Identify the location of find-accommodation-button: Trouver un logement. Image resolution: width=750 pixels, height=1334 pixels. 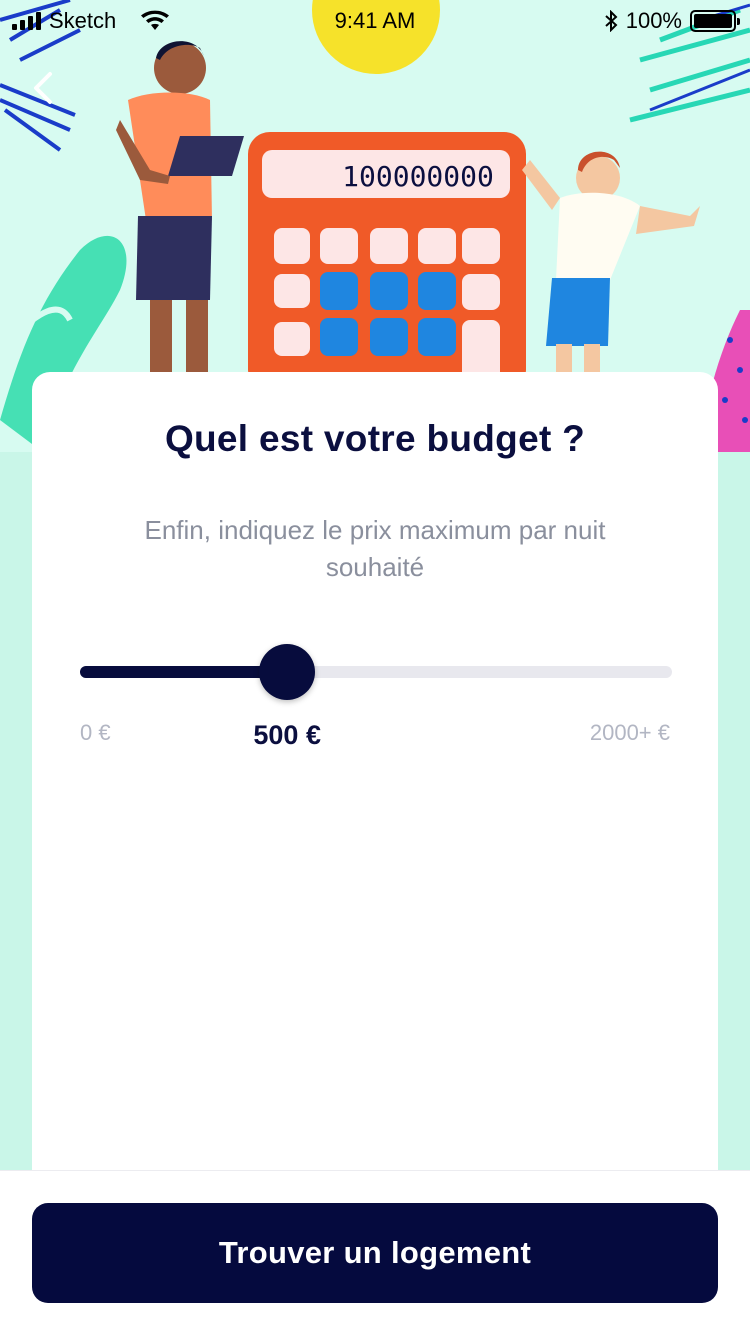
(375, 1253).